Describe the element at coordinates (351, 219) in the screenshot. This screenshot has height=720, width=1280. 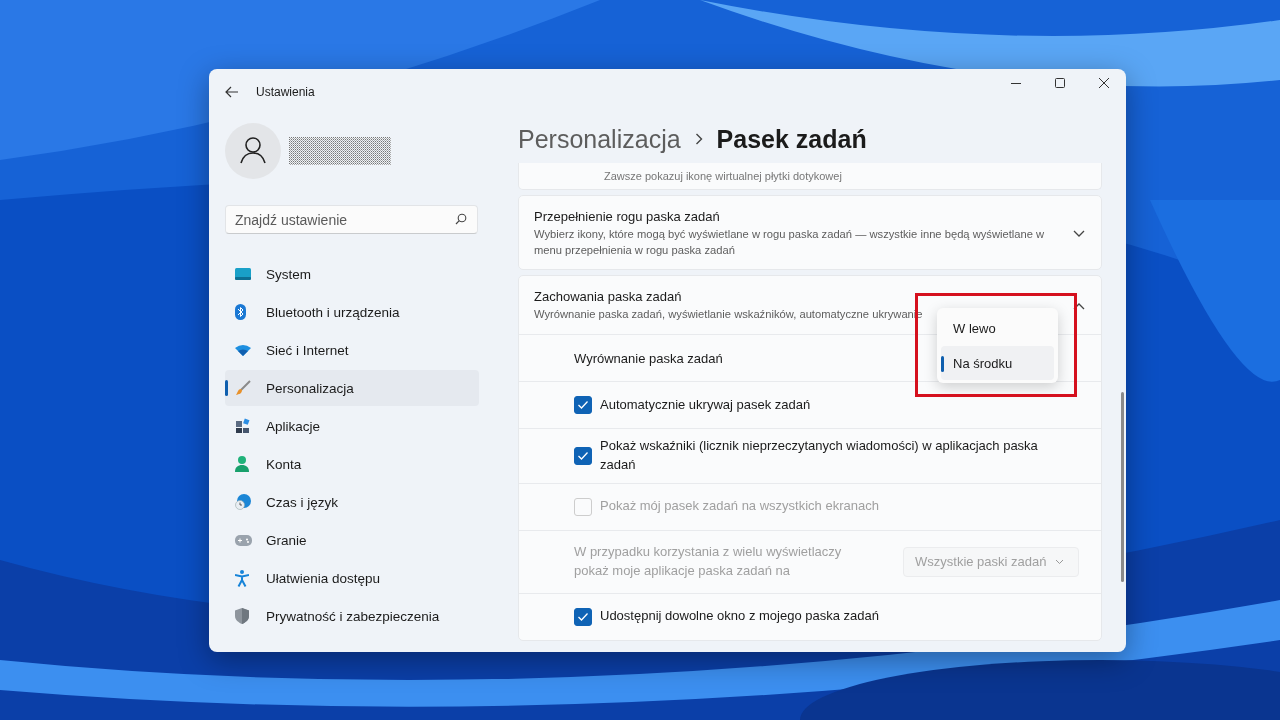
I see `search-field: Znajdź ustawienie` at that location.